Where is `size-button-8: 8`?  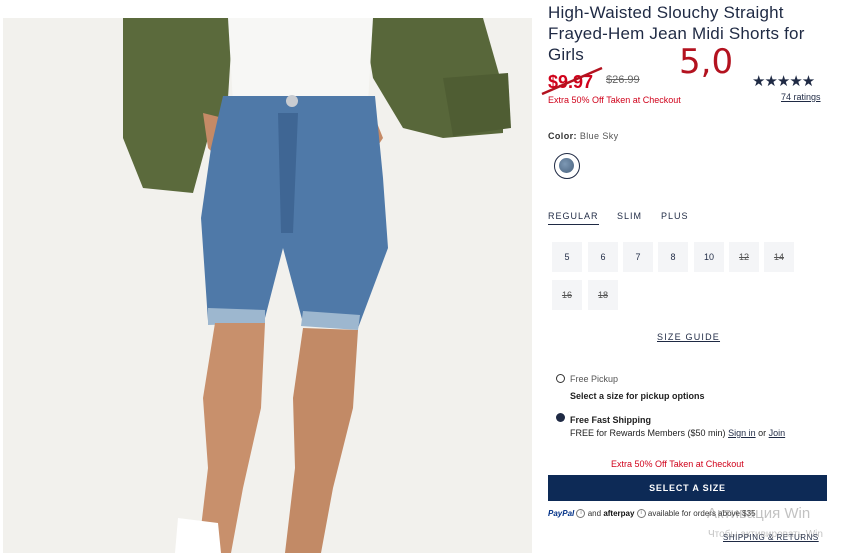 size-button-8: 8 is located at coordinates (673, 257).